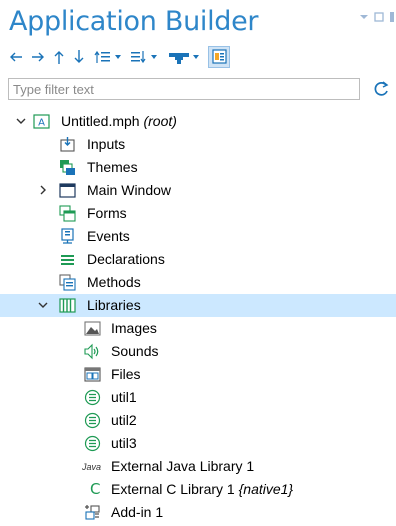 Image resolution: width=396 pixels, height=526 pixels. What do you see at coordinates (67, 260) in the screenshot?
I see `declarations-icon` at bounding box center [67, 260].